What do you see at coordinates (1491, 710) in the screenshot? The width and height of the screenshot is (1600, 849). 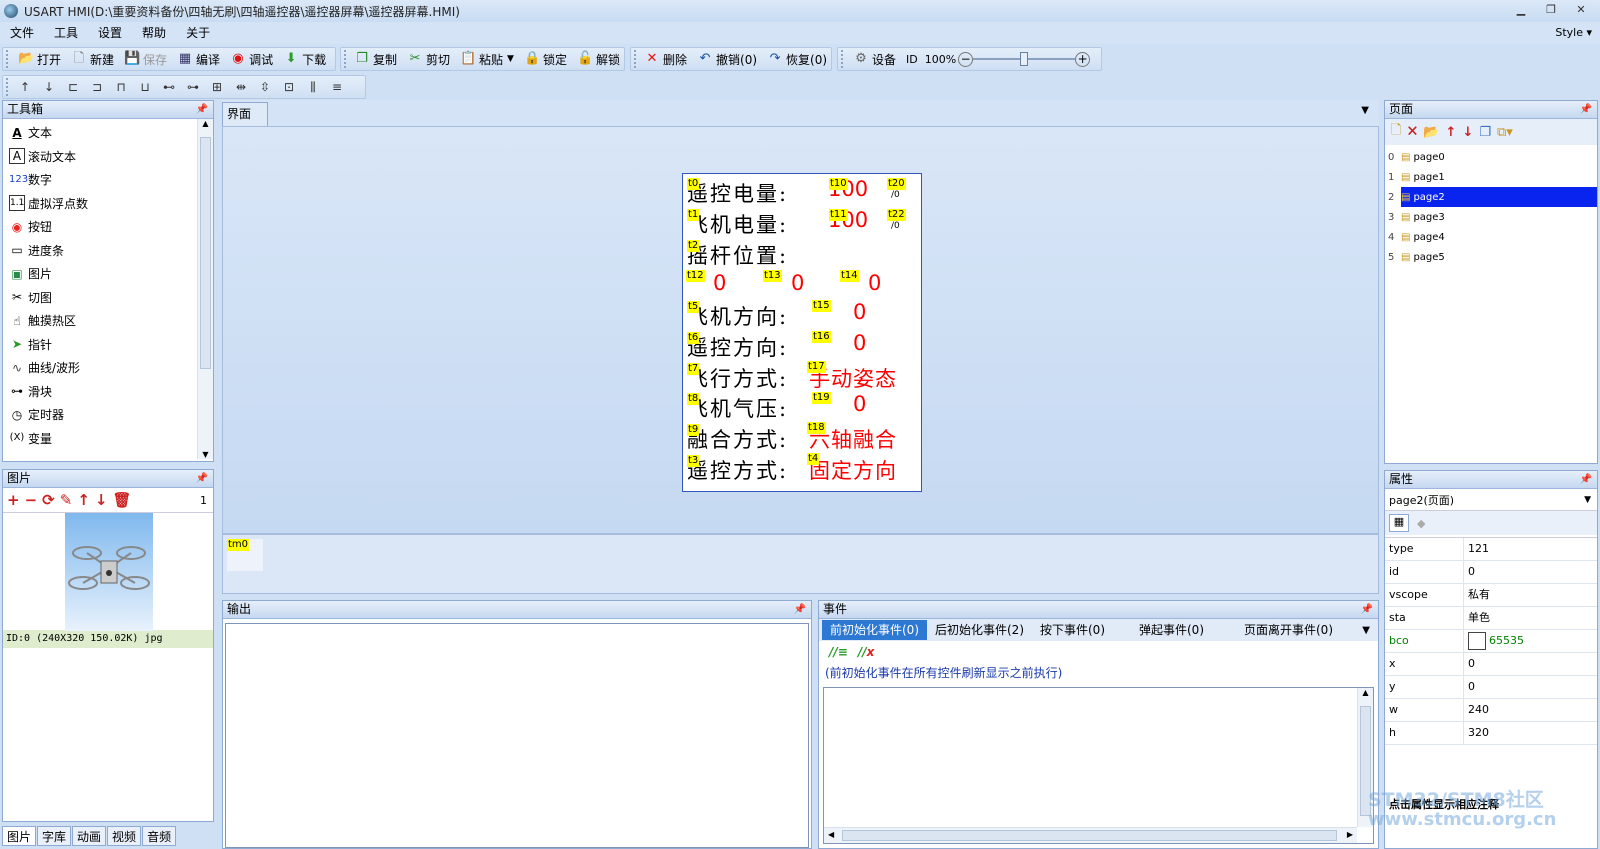 I see `prop-row: w 240` at bounding box center [1491, 710].